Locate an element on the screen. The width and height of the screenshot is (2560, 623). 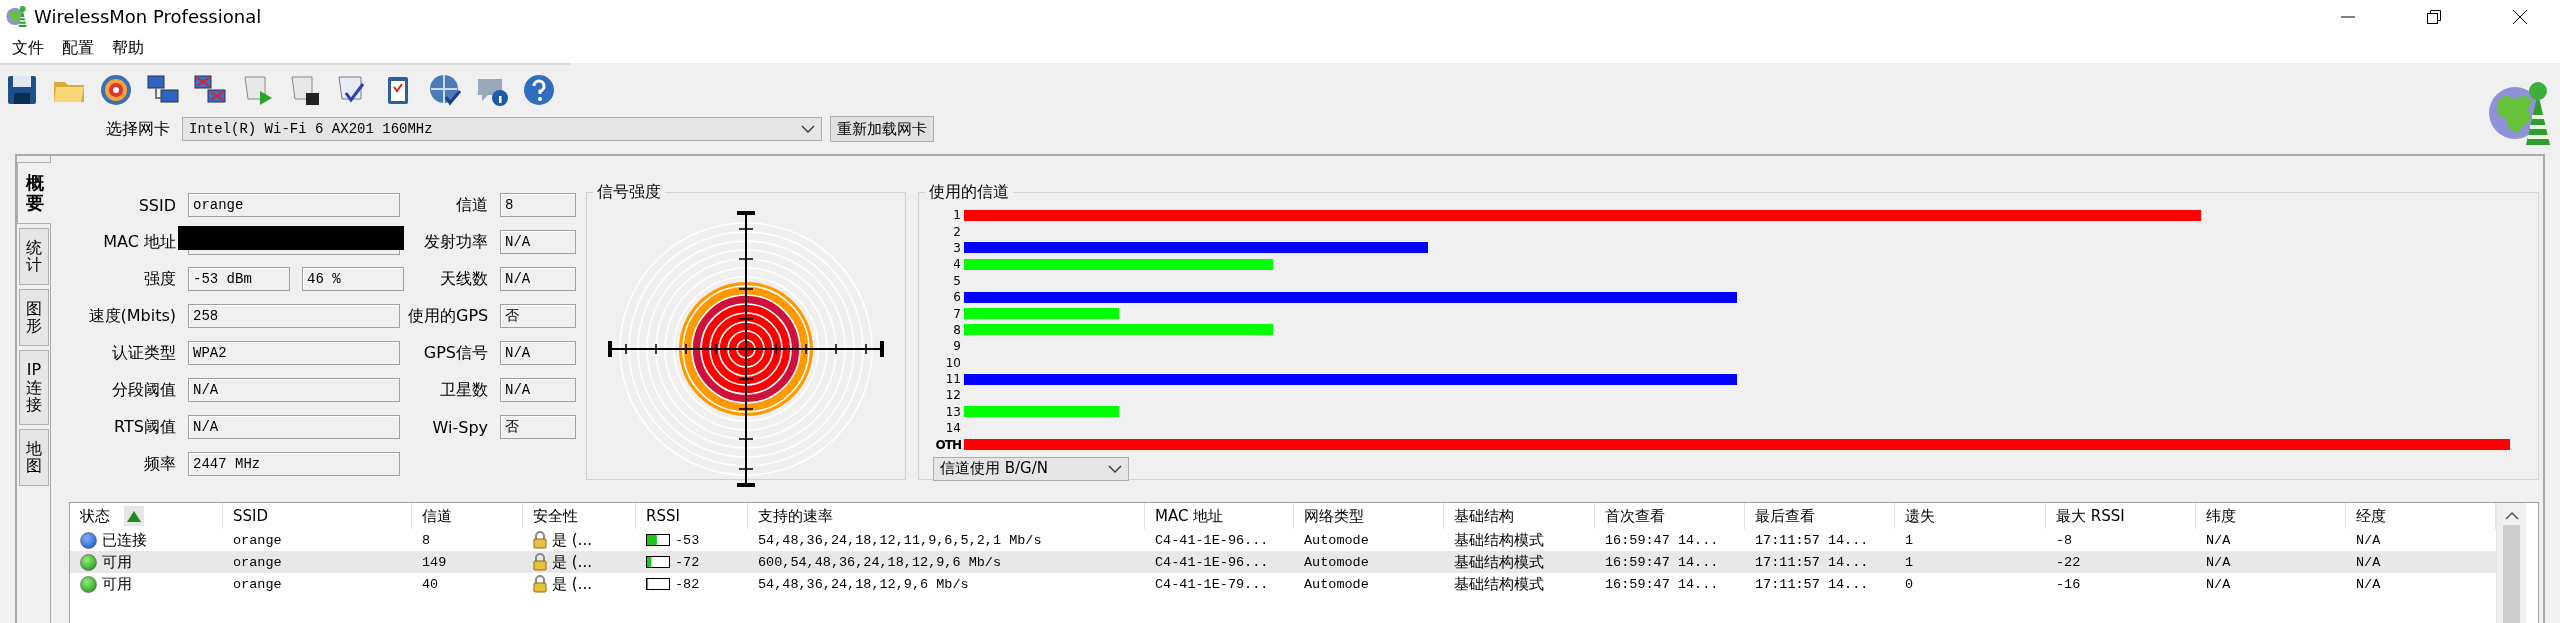
channel-label: 6 is located at coordinates (956, 297).